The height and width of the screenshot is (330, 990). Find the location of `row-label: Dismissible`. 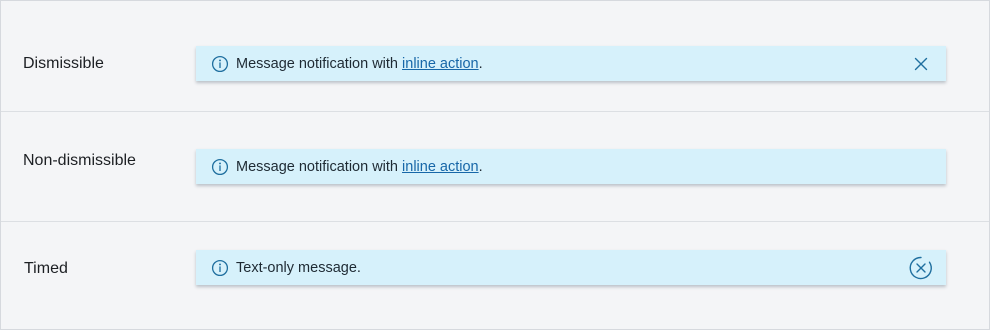

row-label: Dismissible is located at coordinates (63, 63).